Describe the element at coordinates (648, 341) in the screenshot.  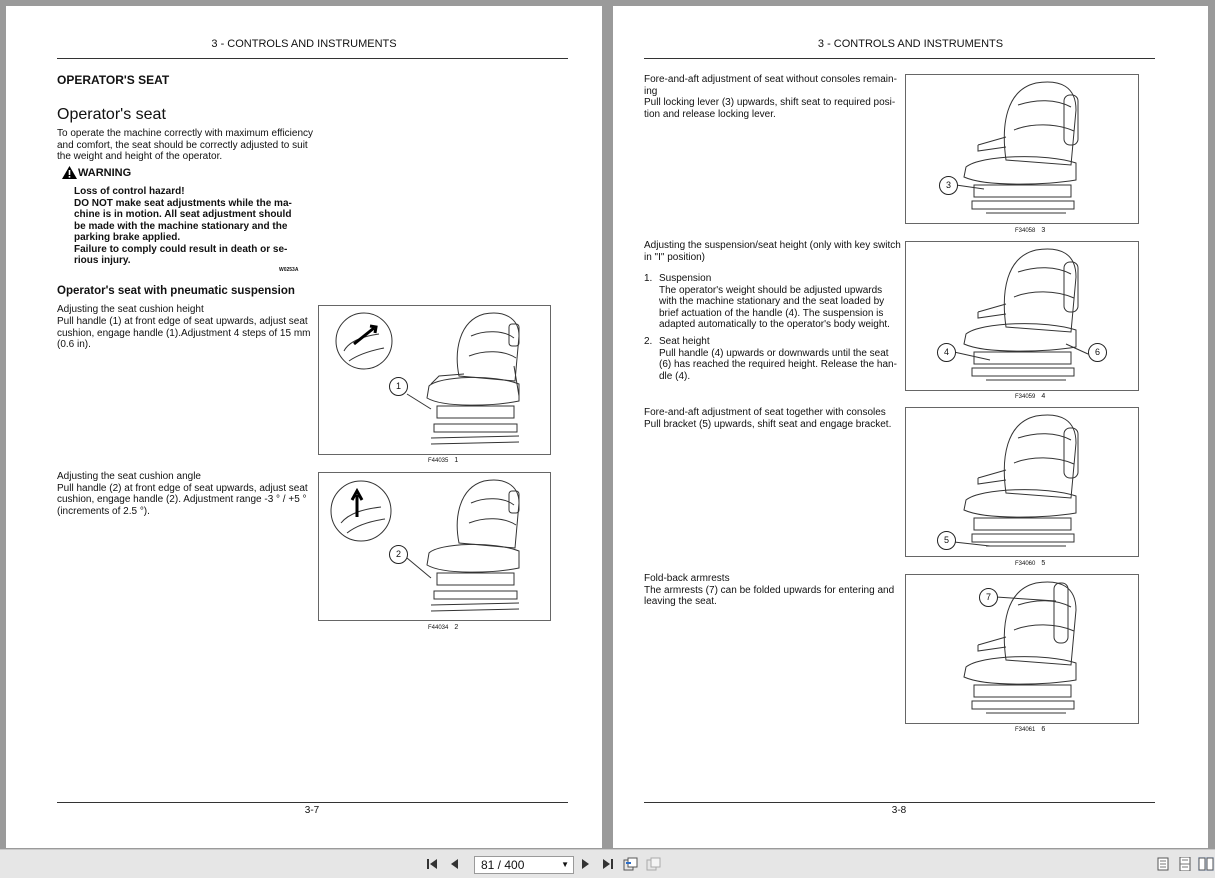
I see `list-number: 2.` at that location.